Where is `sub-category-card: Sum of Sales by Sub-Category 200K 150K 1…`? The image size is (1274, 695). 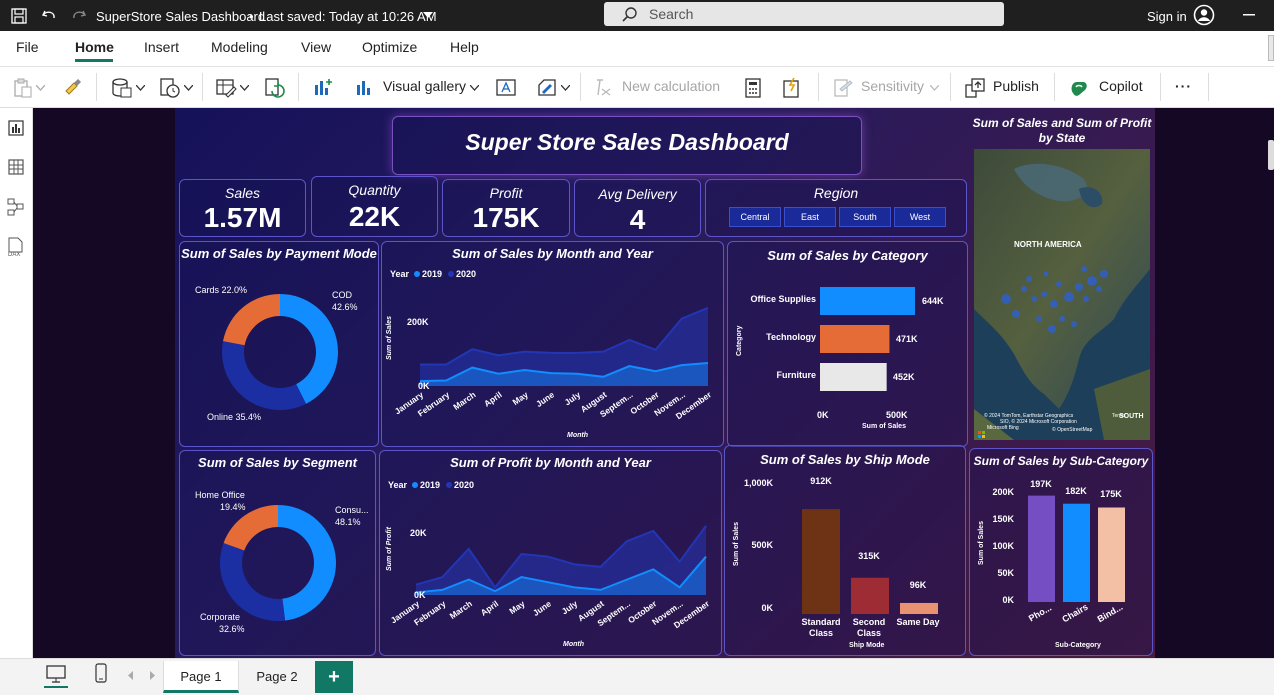 sub-category-card: Sum of Sales by Sub-Category 200K 150K 1… is located at coordinates (1061, 552).